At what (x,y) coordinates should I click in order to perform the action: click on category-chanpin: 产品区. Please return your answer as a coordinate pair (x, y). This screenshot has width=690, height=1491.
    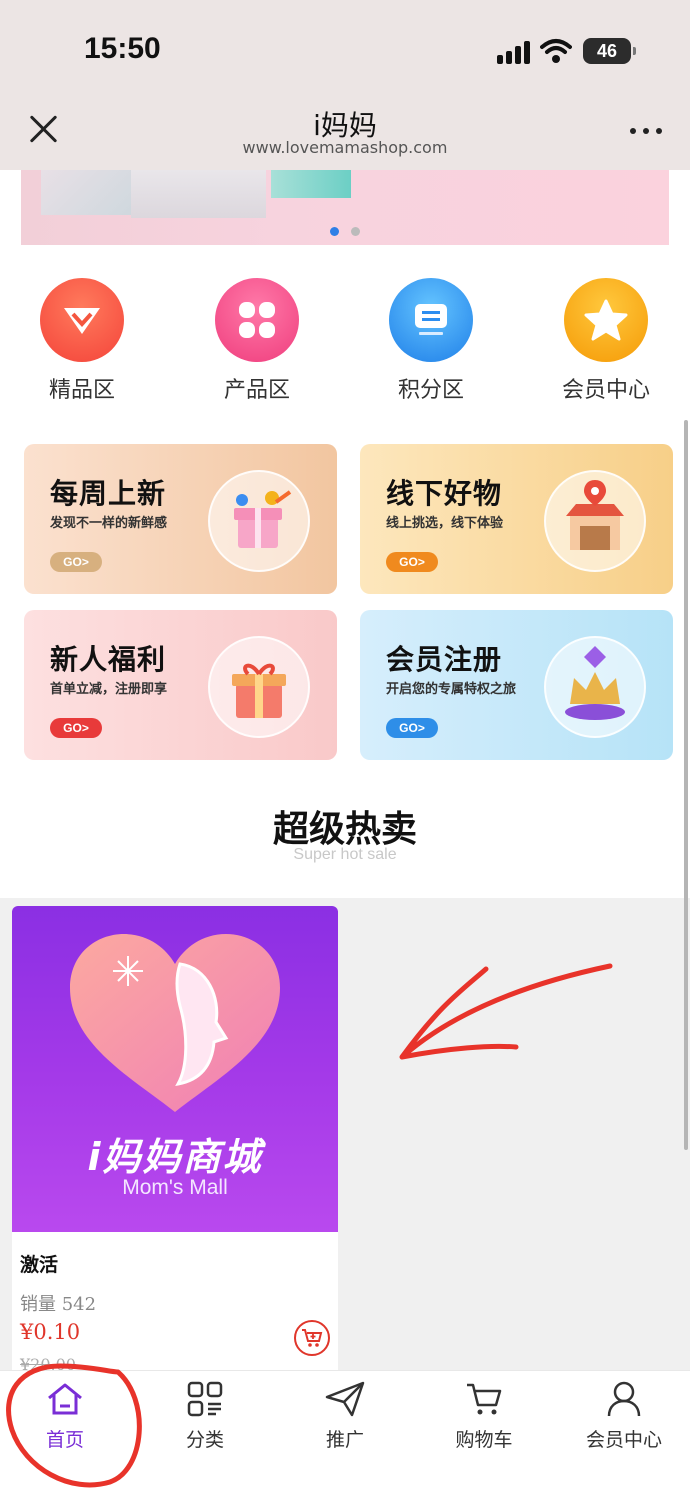
    Looking at the image, I should click on (257, 341).